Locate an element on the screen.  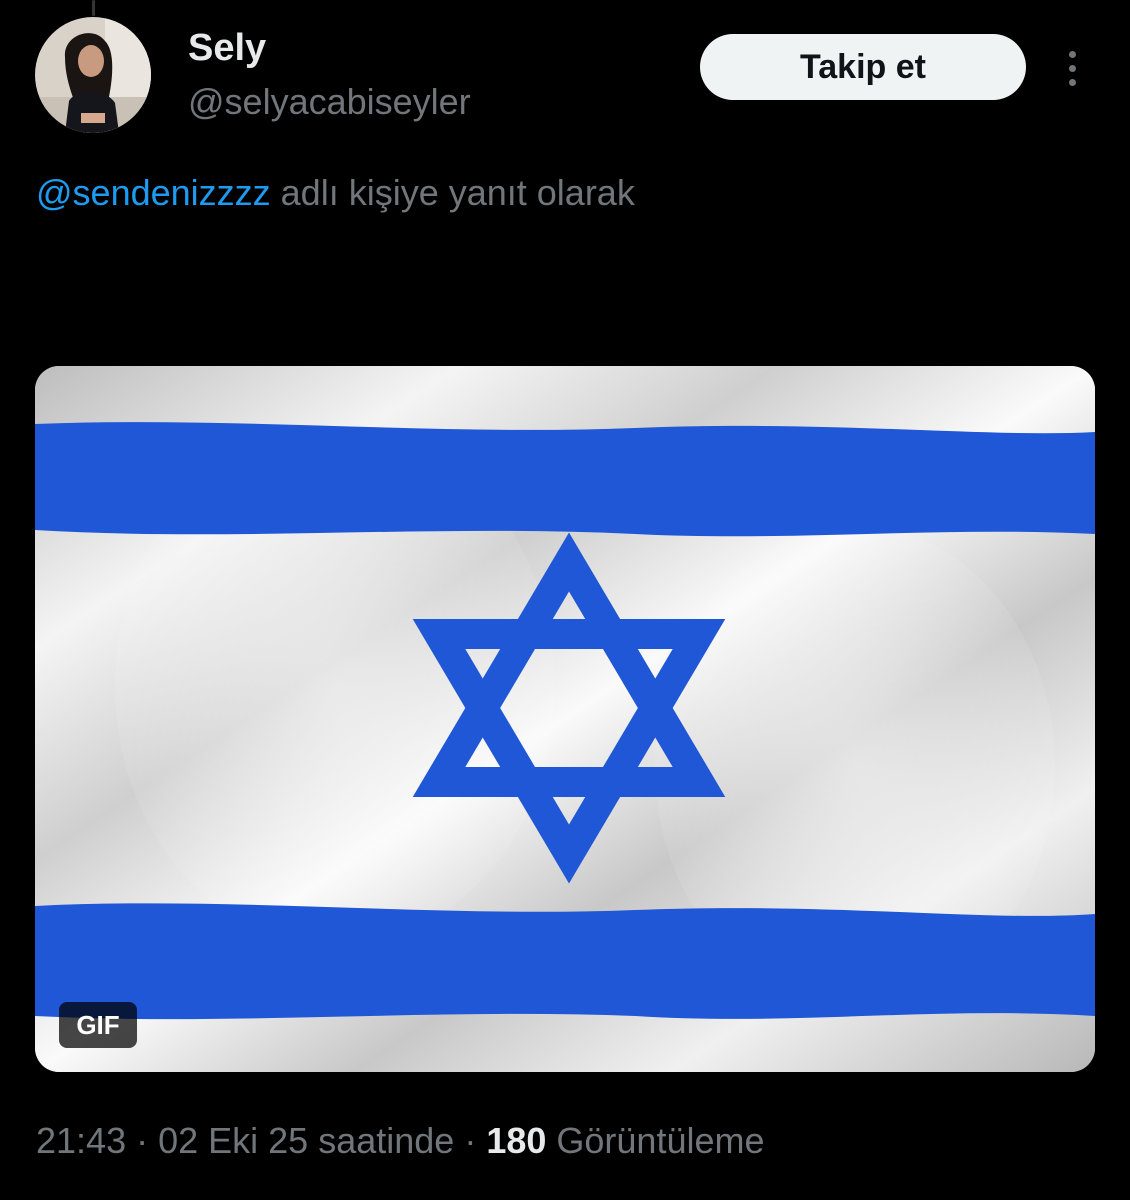
views-count: 180 is located at coordinates (516, 1140).